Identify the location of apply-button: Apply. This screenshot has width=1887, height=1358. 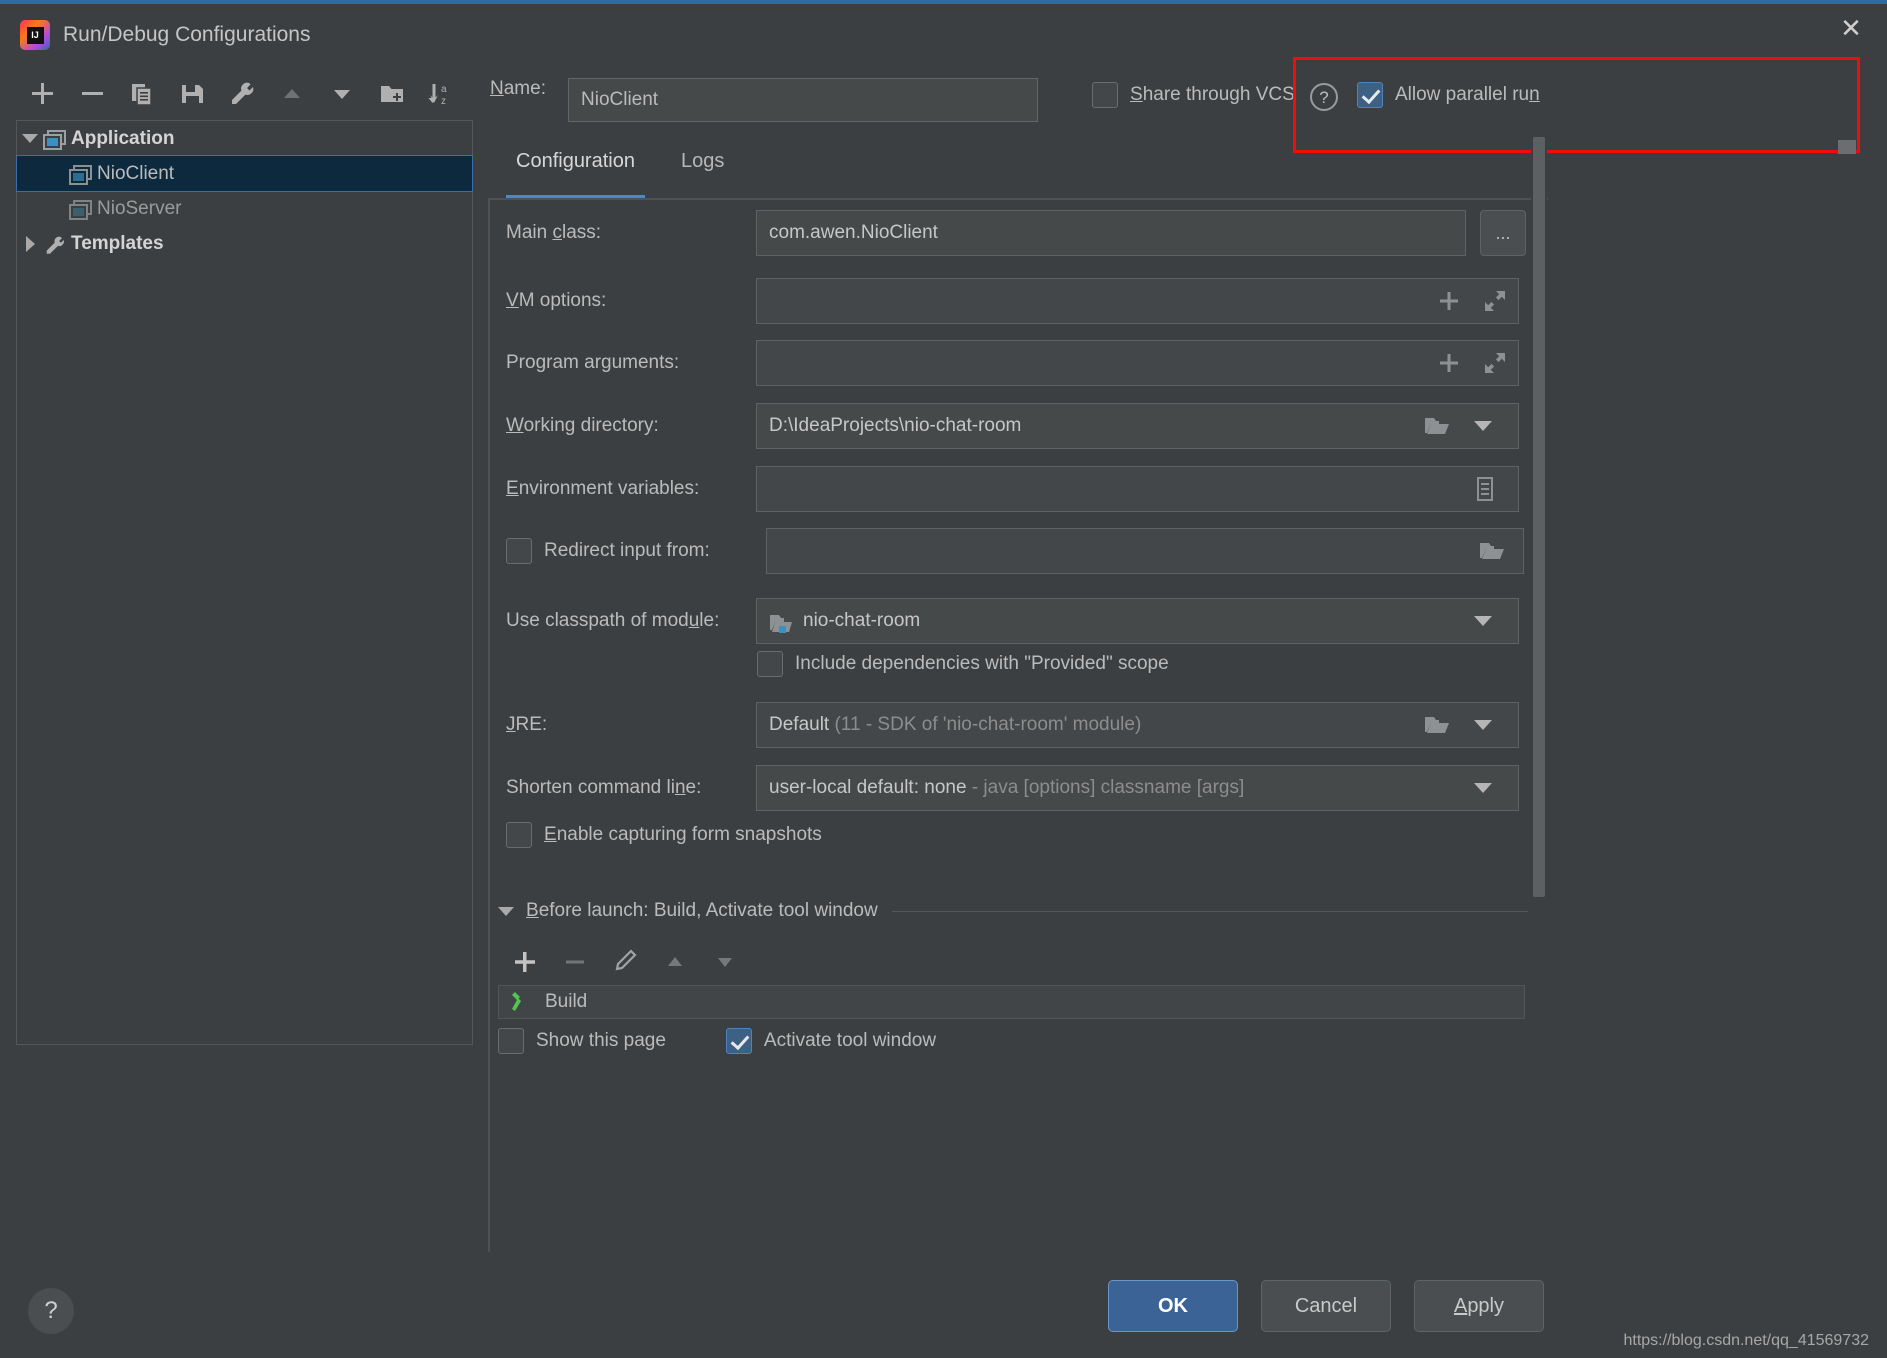
(1479, 1306).